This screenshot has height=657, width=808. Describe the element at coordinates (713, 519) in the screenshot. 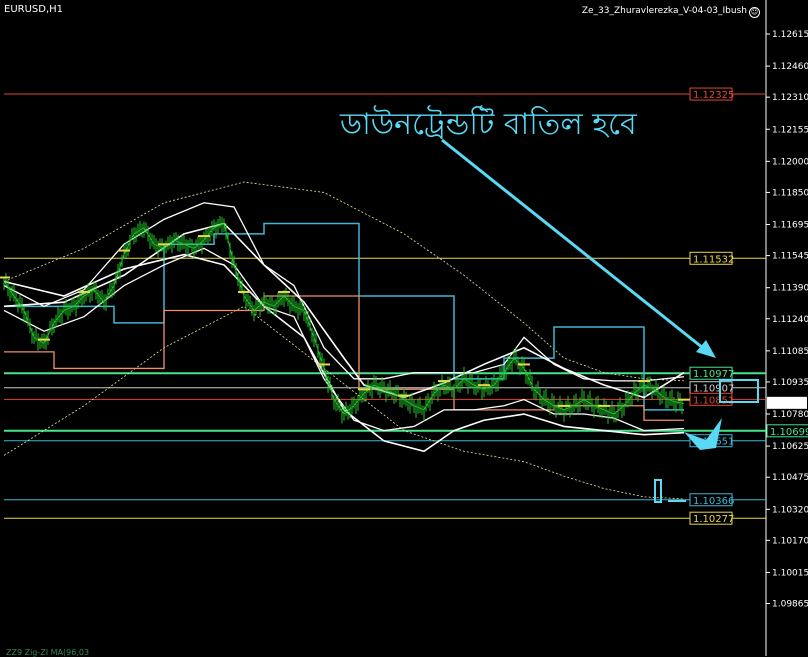

I see `price-level-label: 1.10277` at that location.